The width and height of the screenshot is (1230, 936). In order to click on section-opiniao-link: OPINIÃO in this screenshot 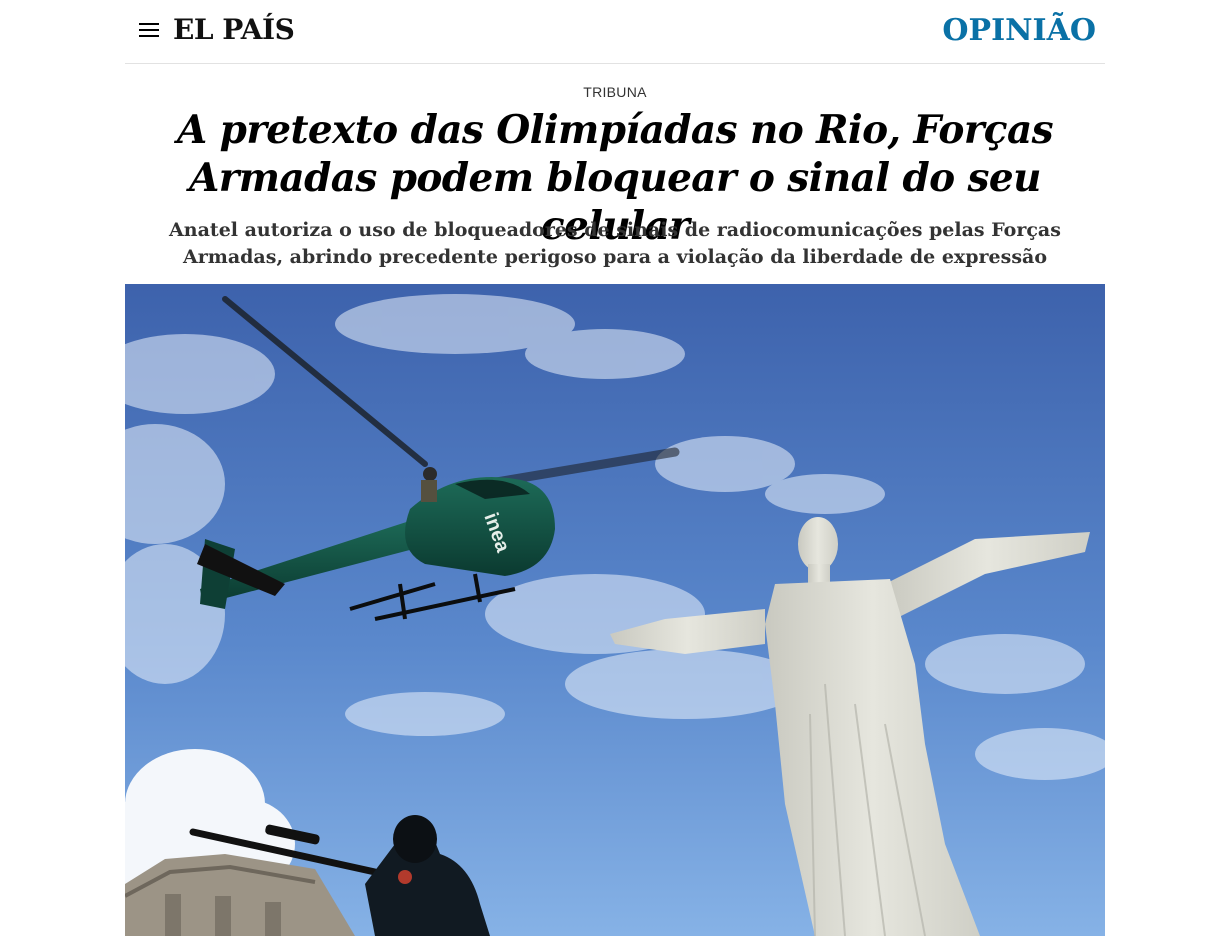, I will do `click(1019, 31)`.